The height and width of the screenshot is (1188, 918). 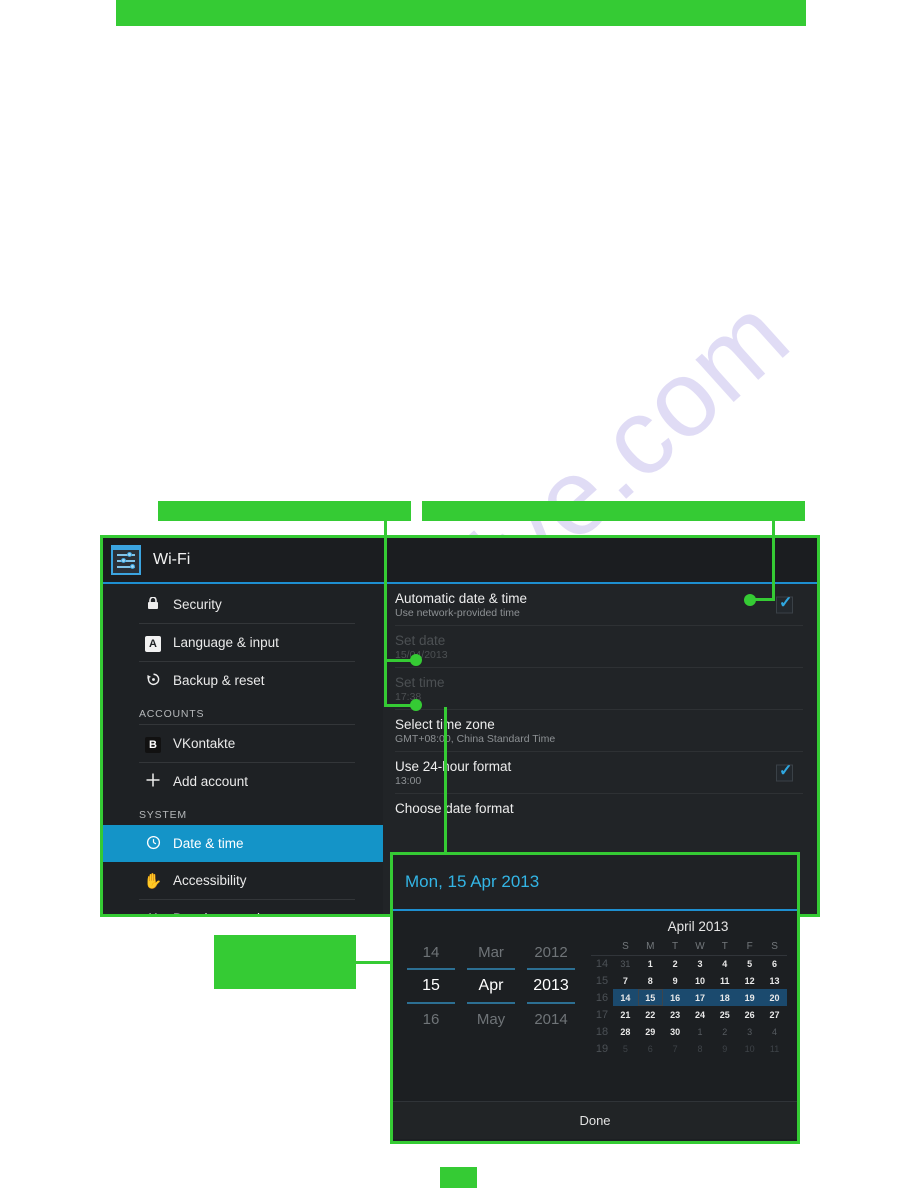 What do you see at coordinates (551, 952) in the screenshot?
I see `year-spinner-prev: 2012` at bounding box center [551, 952].